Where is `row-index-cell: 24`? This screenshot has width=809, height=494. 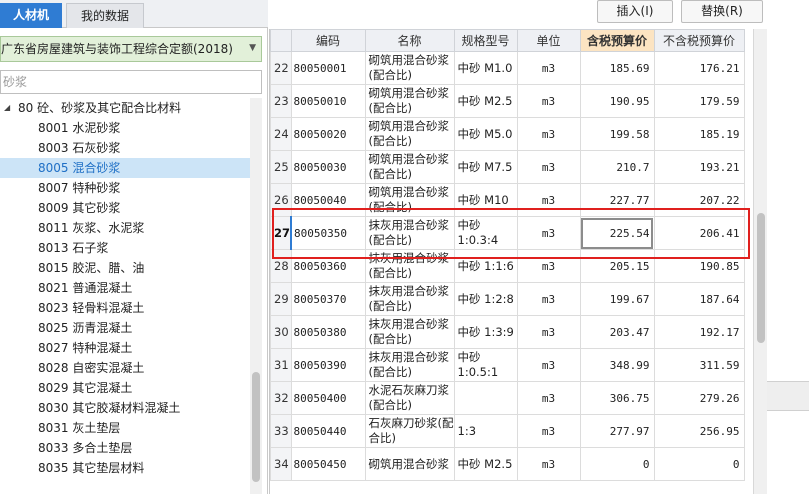
row-index-cell: 24 is located at coordinates (281, 134).